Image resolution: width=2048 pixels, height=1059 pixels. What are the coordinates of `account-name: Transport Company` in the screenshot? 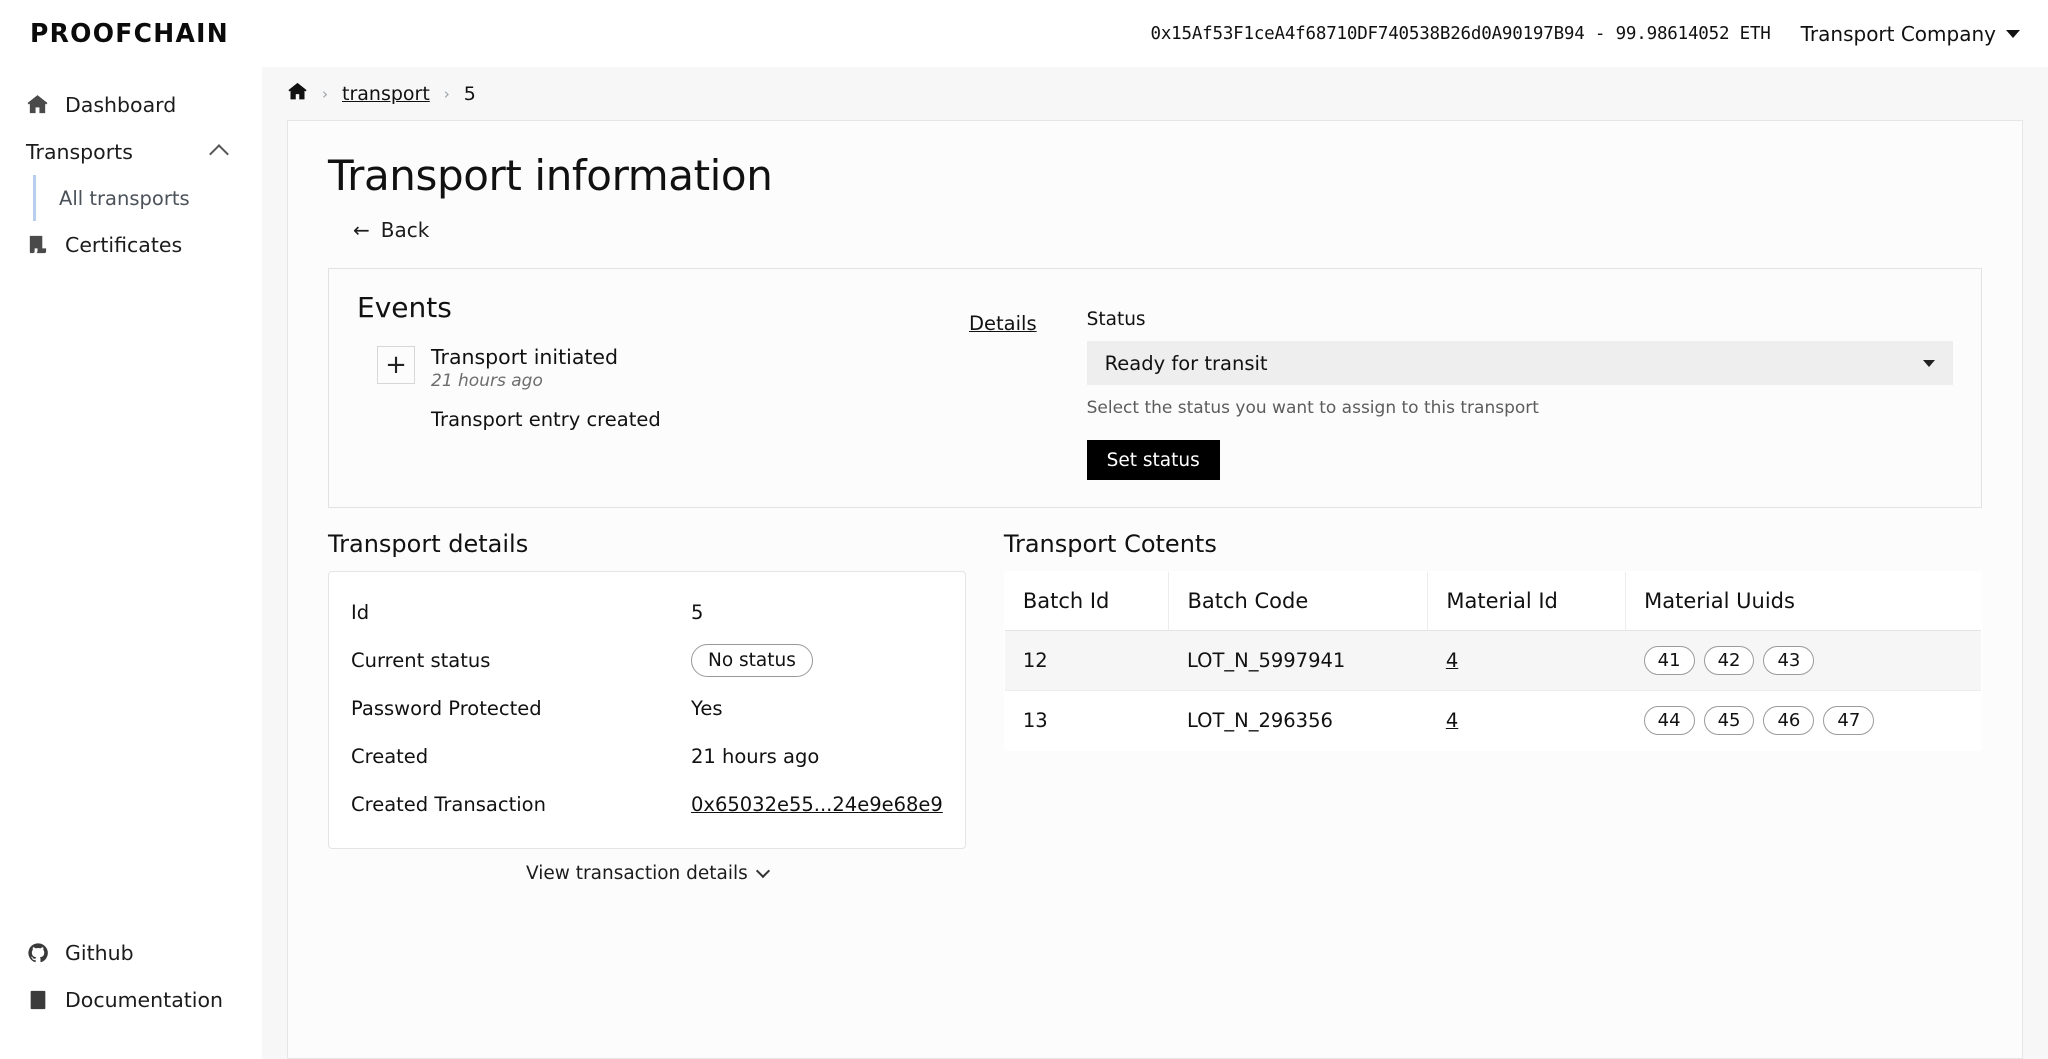 It's located at (1898, 33).